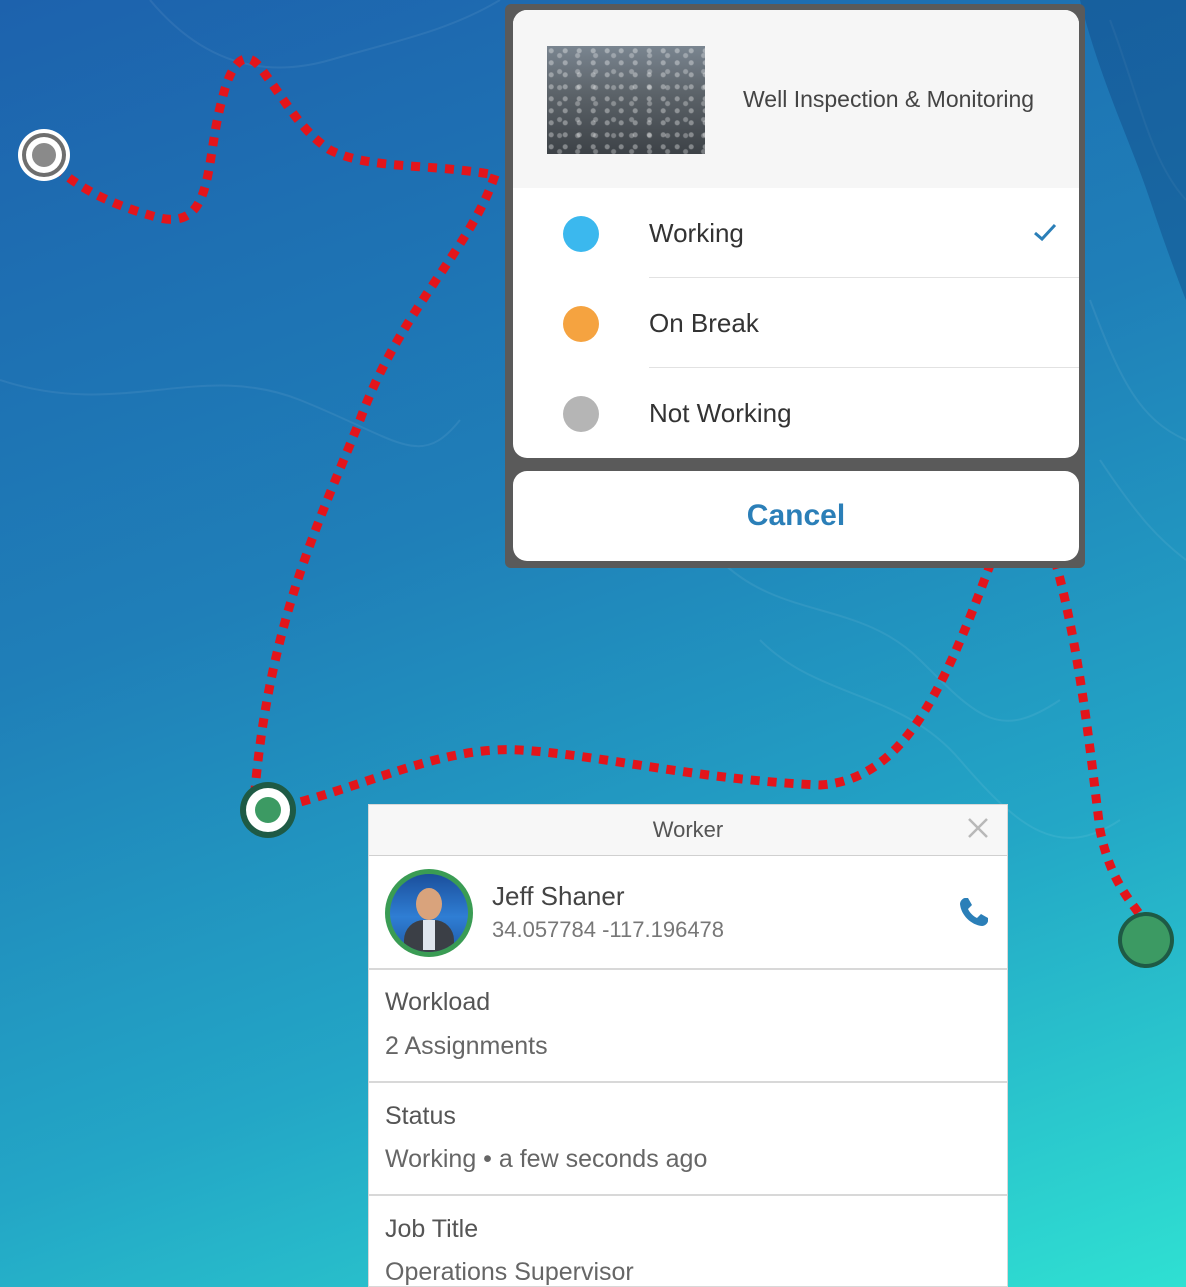 The height and width of the screenshot is (1287, 1186). Describe the element at coordinates (796, 516) in the screenshot. I see `cancel-button: Cancel` at that location.